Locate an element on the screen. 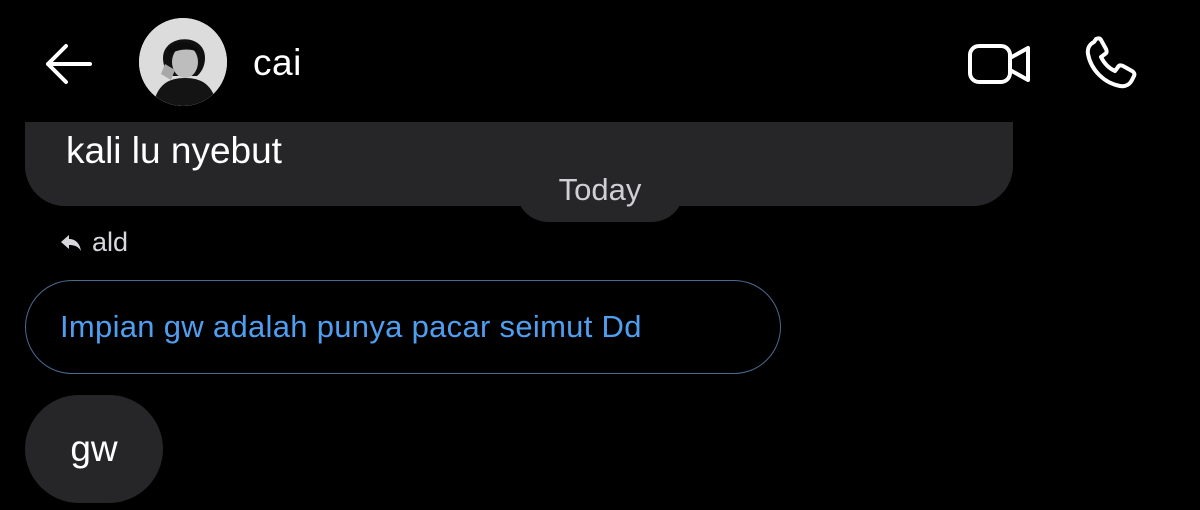  contact-name: cai is located at coordinates (277, 63).